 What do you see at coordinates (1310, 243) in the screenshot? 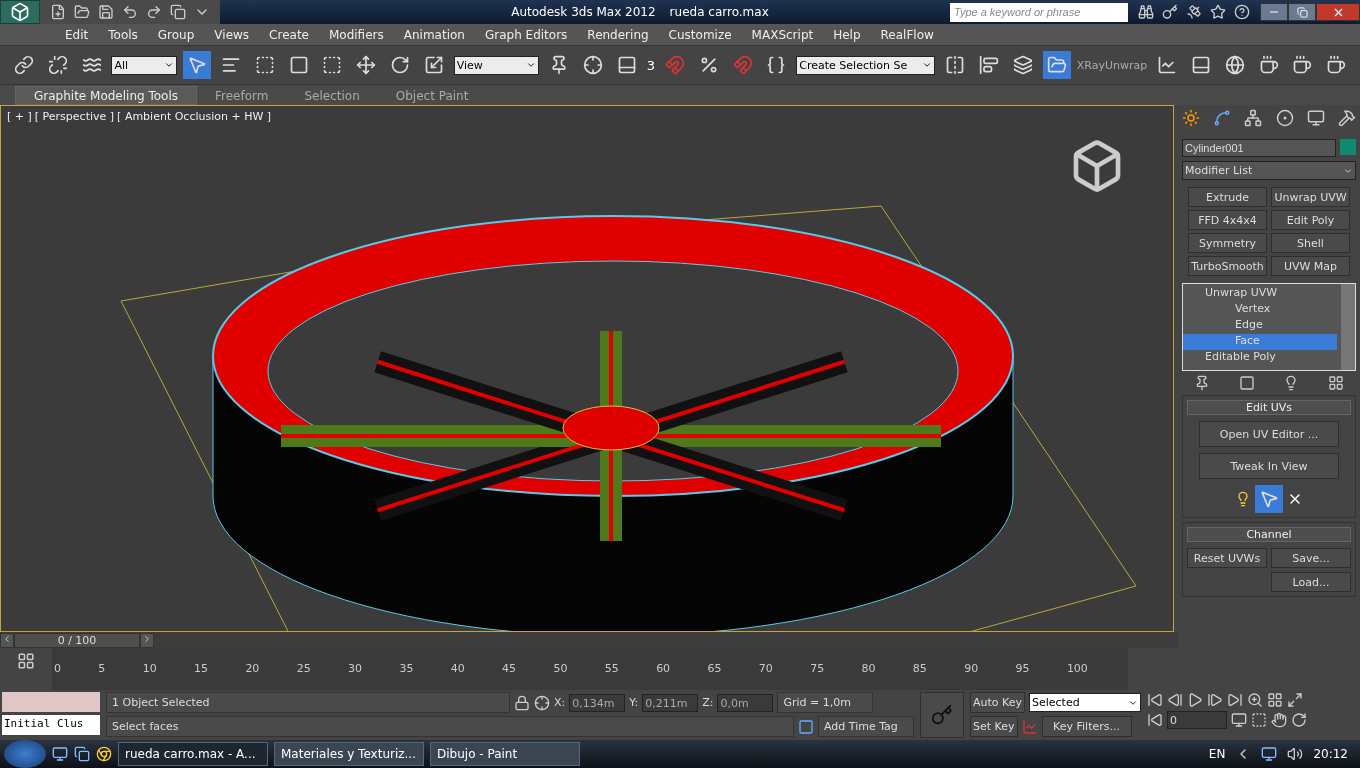
I see `modifier-button: Shell` at bounding box center [1310, 243].